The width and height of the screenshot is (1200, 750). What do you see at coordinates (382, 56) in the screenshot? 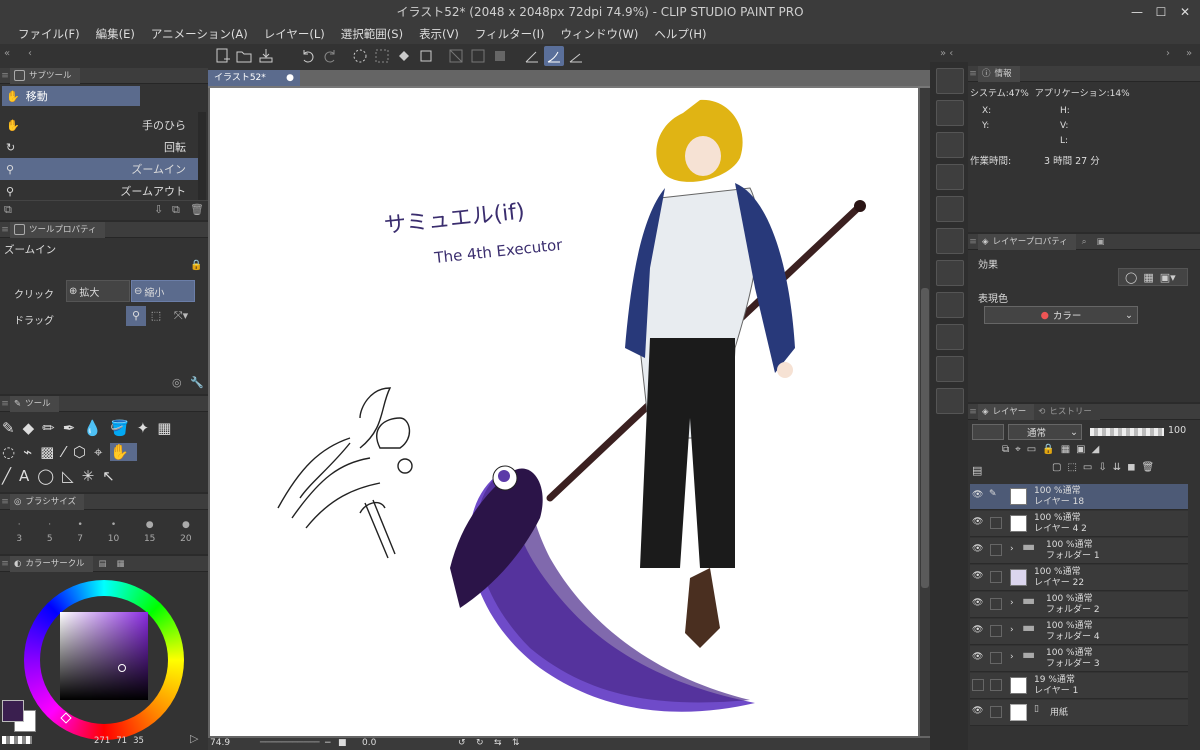
I see `clear-outside-icon` at bounding box center [382, 56].